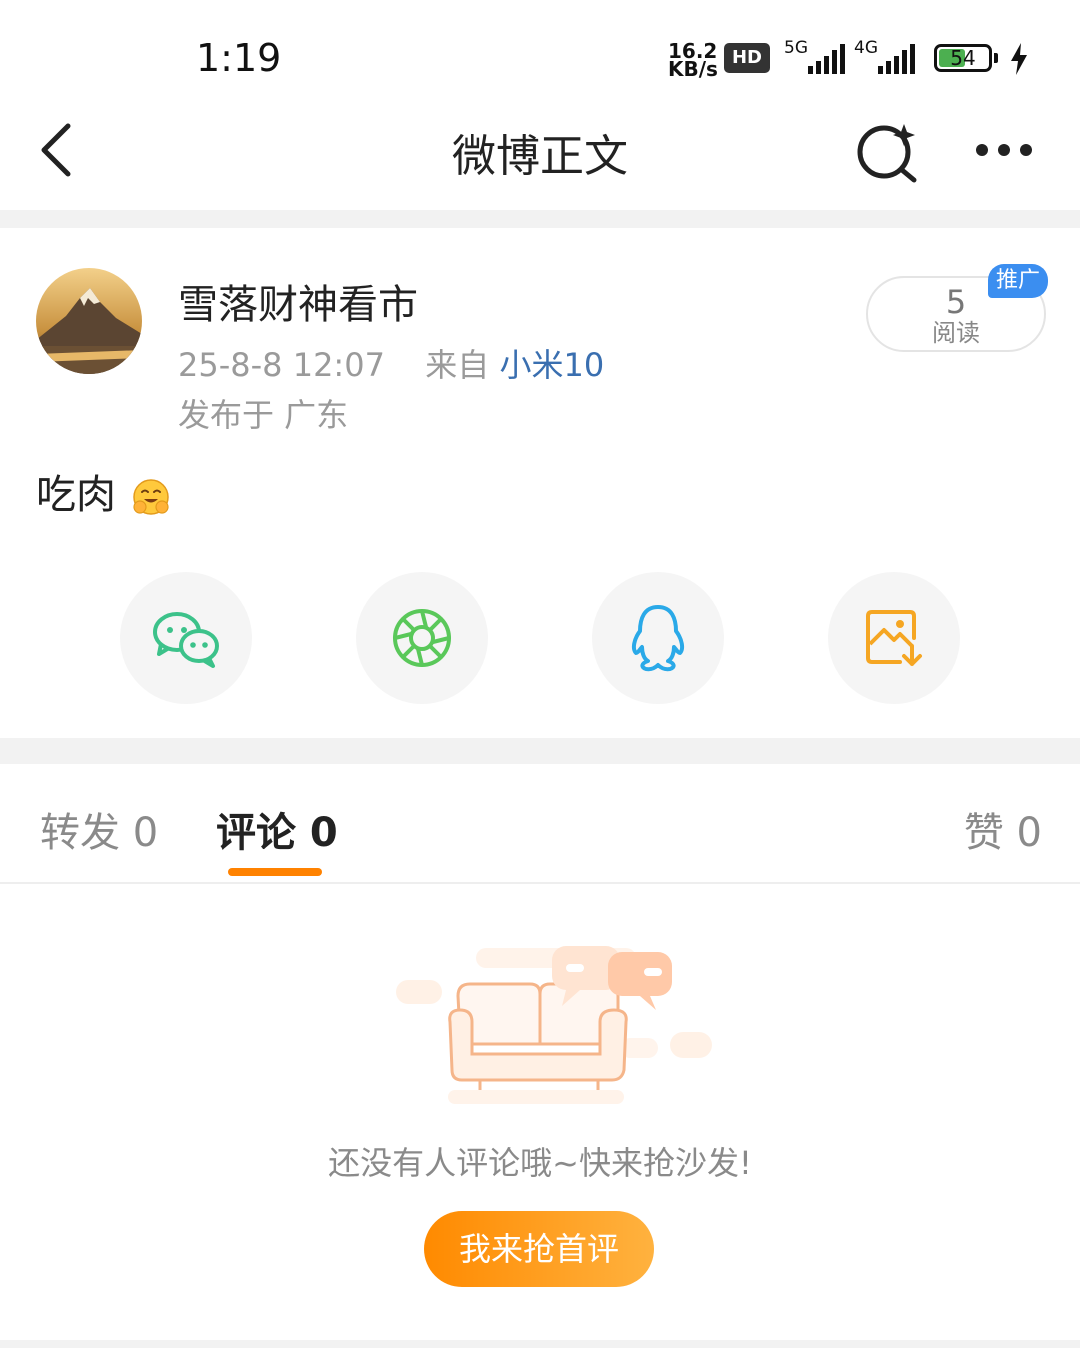  What do you see at coordinates (540, 50) in the screenshot?
I see `status-bar: 1:19 16.2 KB/s HD 5G 4G 54` at bounding box center [540, 50].